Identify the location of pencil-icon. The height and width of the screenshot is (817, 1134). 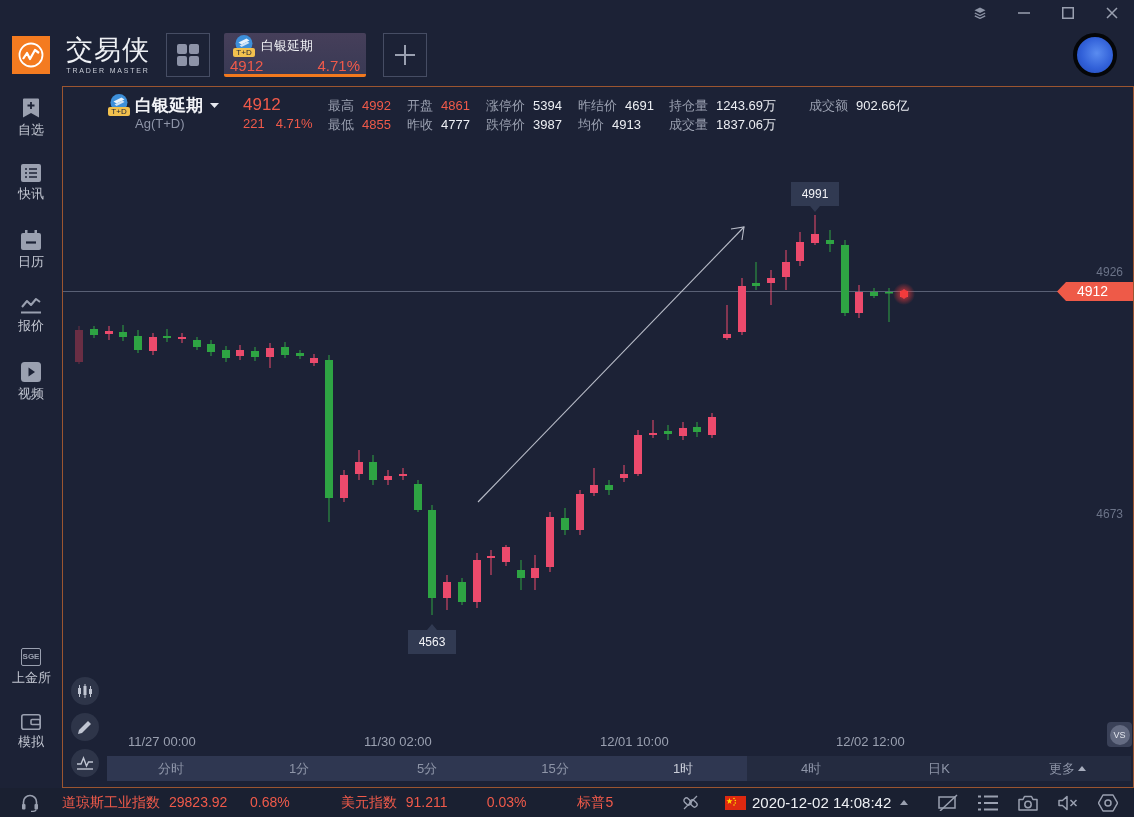
(85, 727).